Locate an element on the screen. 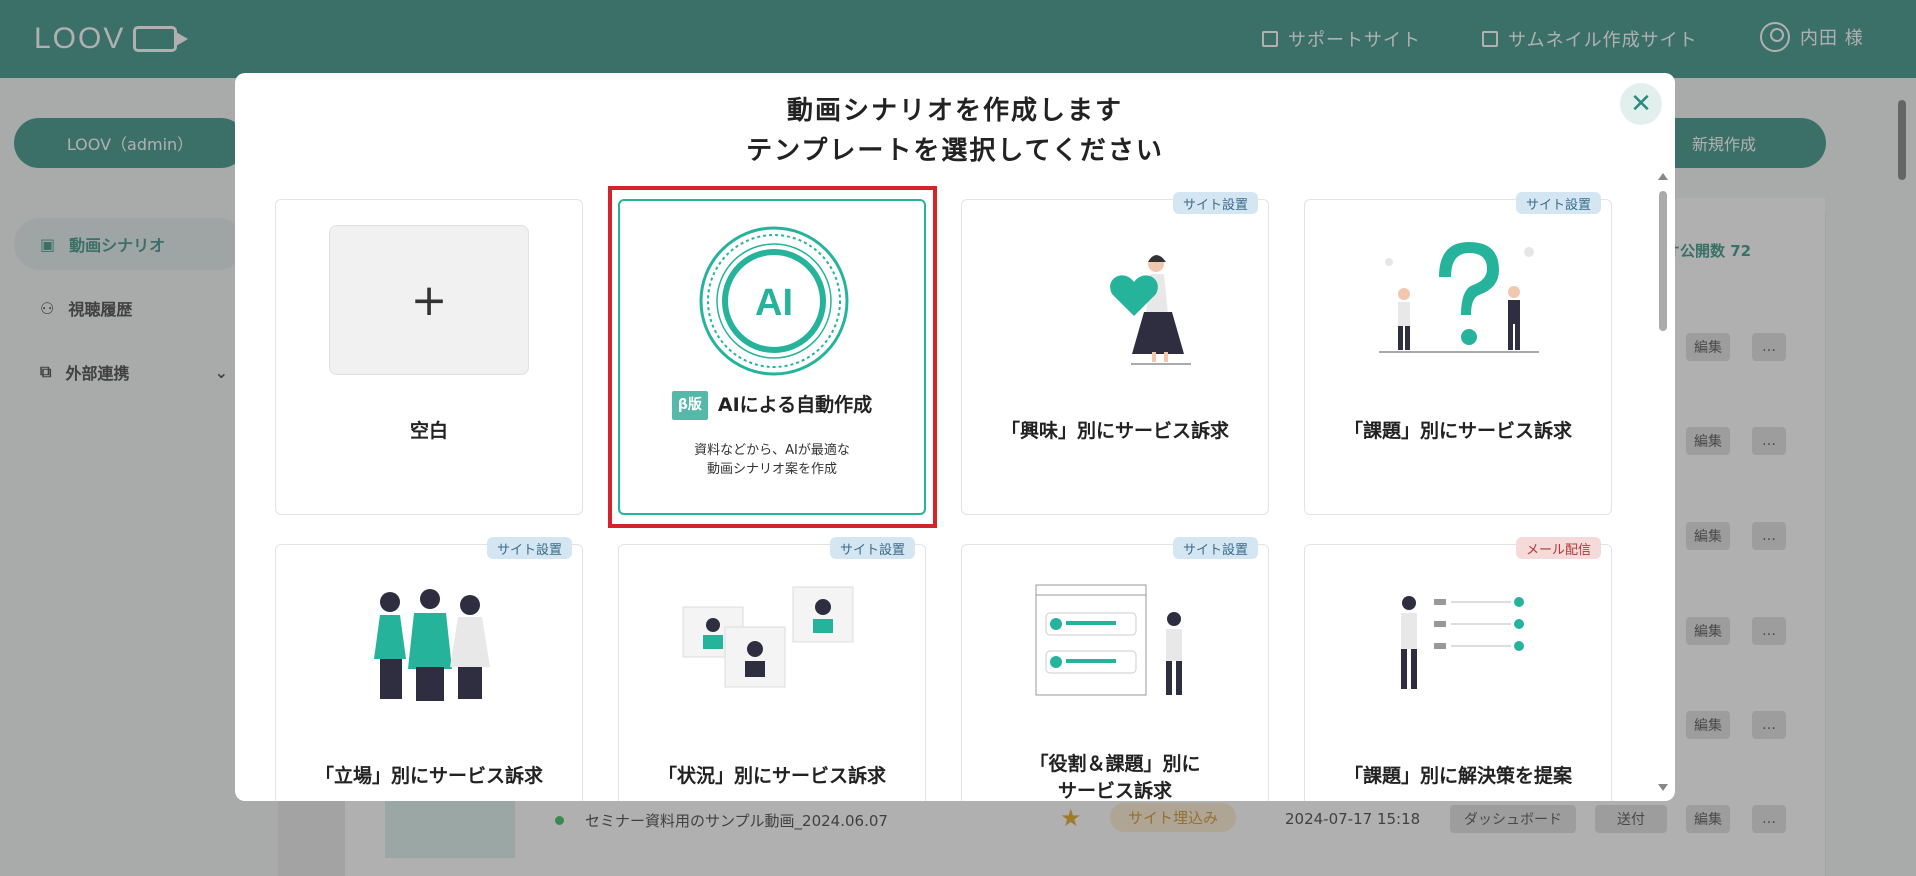 The width and height of the screenshot is (1916, 876). scroll-thumb is located at coordinates (1663, 261).